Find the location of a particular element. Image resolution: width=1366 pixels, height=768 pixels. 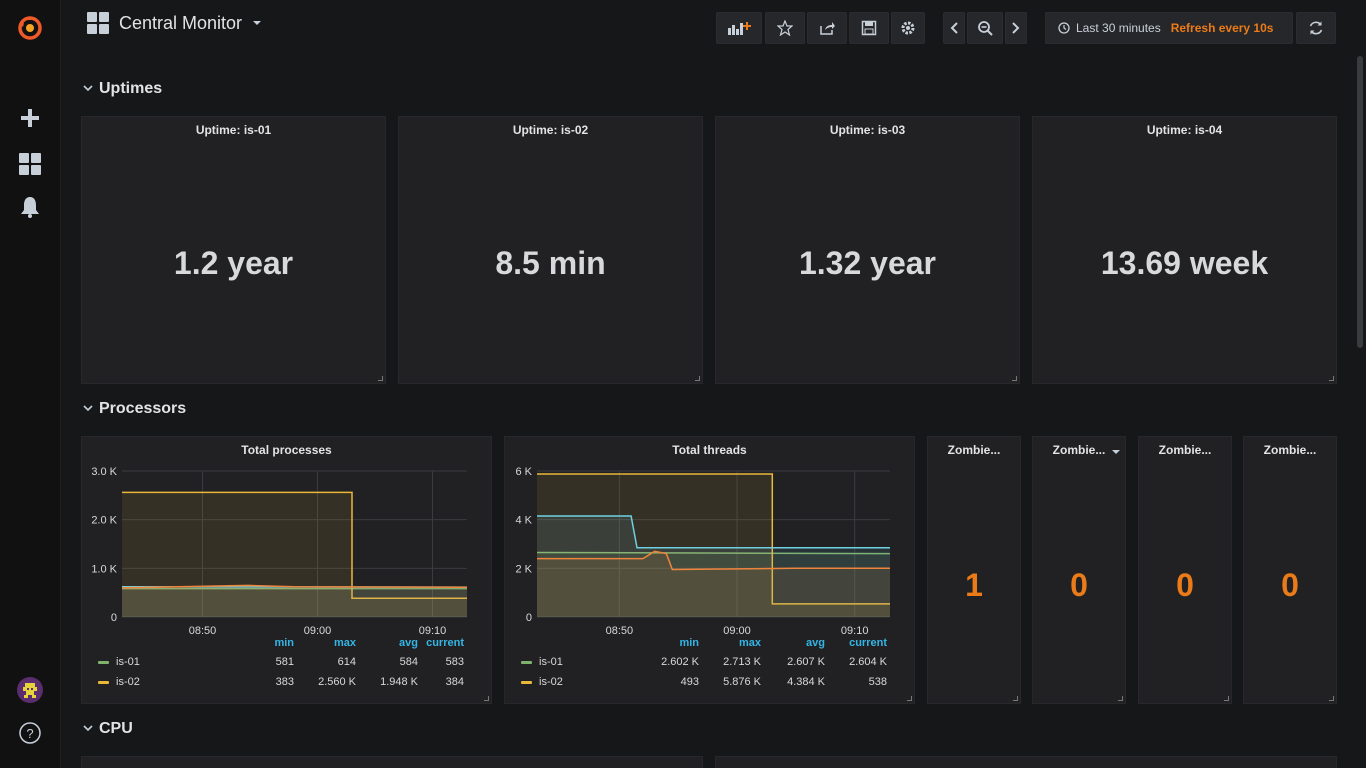

star-button is located at coordinates (785, 28).